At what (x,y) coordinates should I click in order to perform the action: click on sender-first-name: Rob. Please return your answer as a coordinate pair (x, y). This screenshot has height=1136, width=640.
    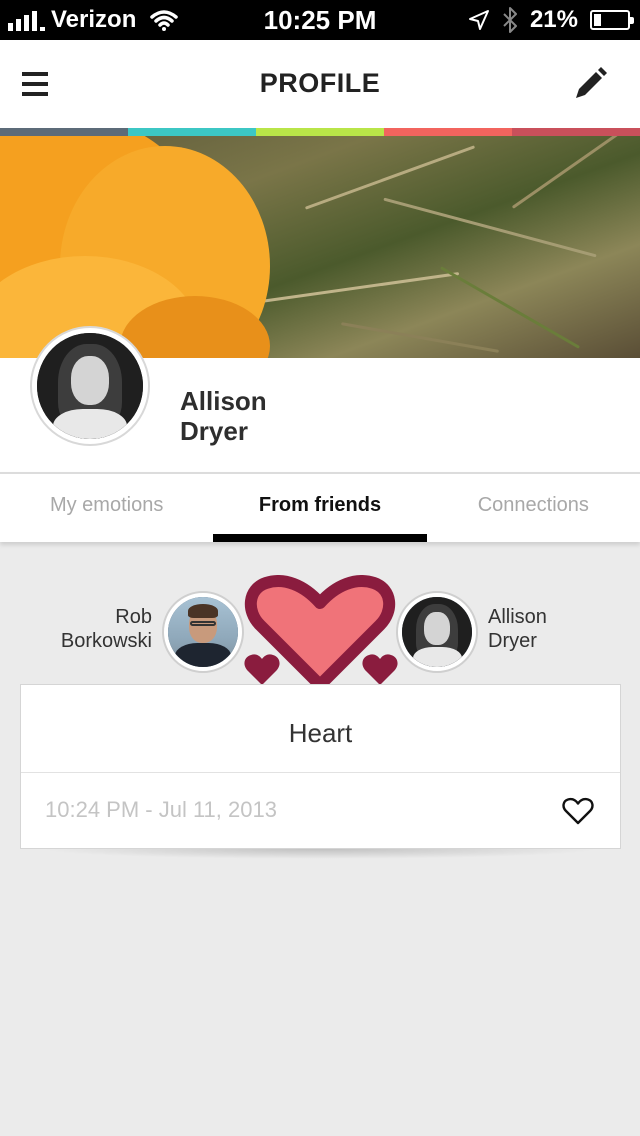
    Looking at the image, I should click on (133, 617).